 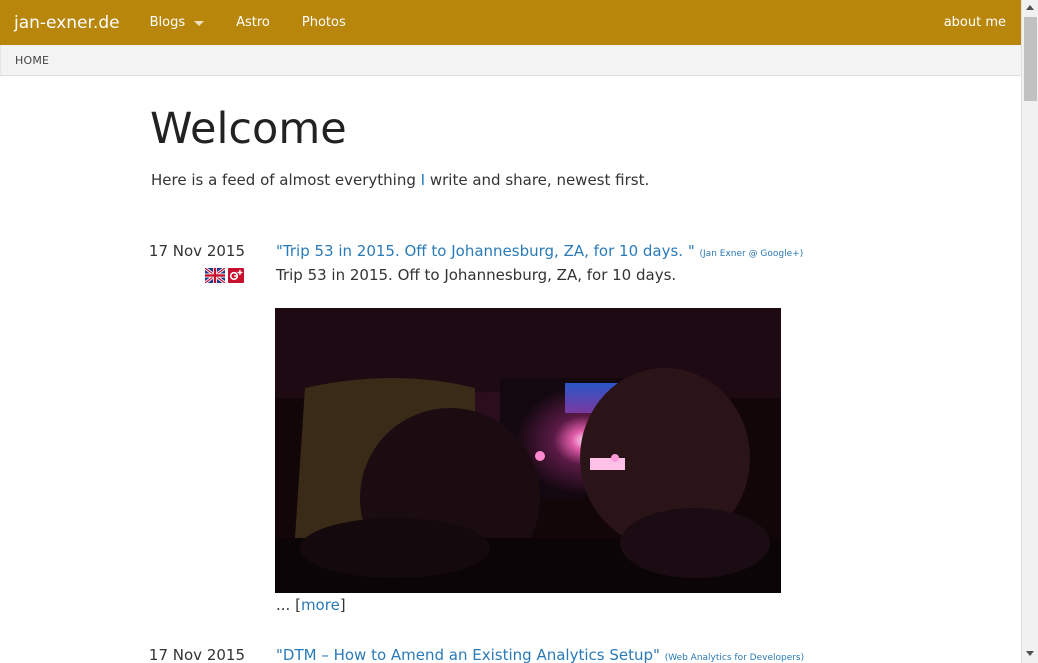 What do you see at coordinates (236, 275) in the screenshot?
I see `google-plus-icon` at bounding box center [236, 275].